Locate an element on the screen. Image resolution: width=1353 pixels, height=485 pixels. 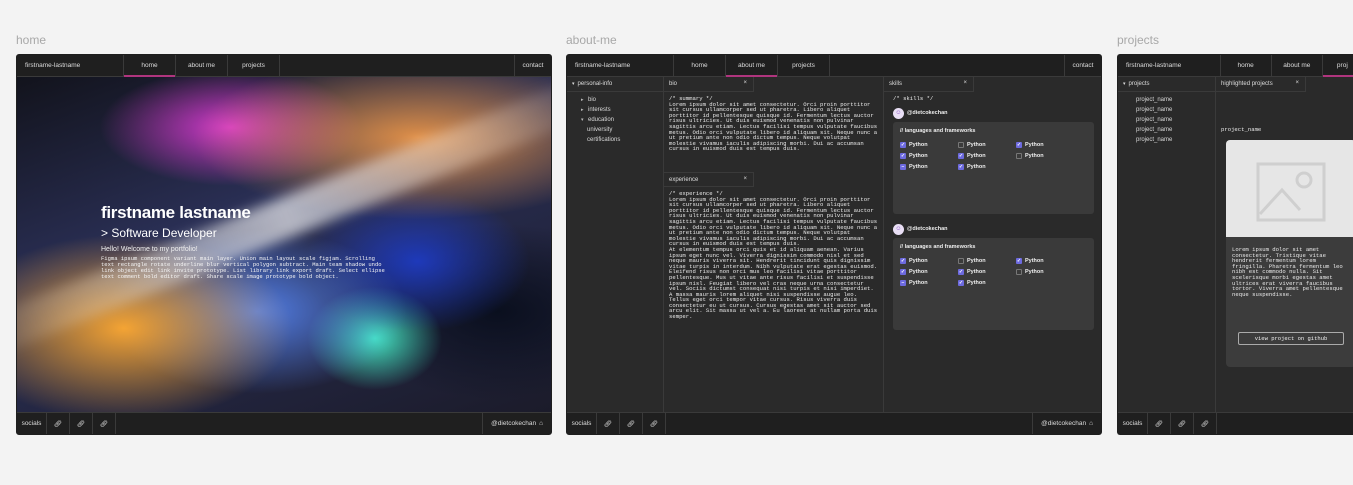
top-nav: firstname-lastname home about me proj is located at coordinates (1235, 66).